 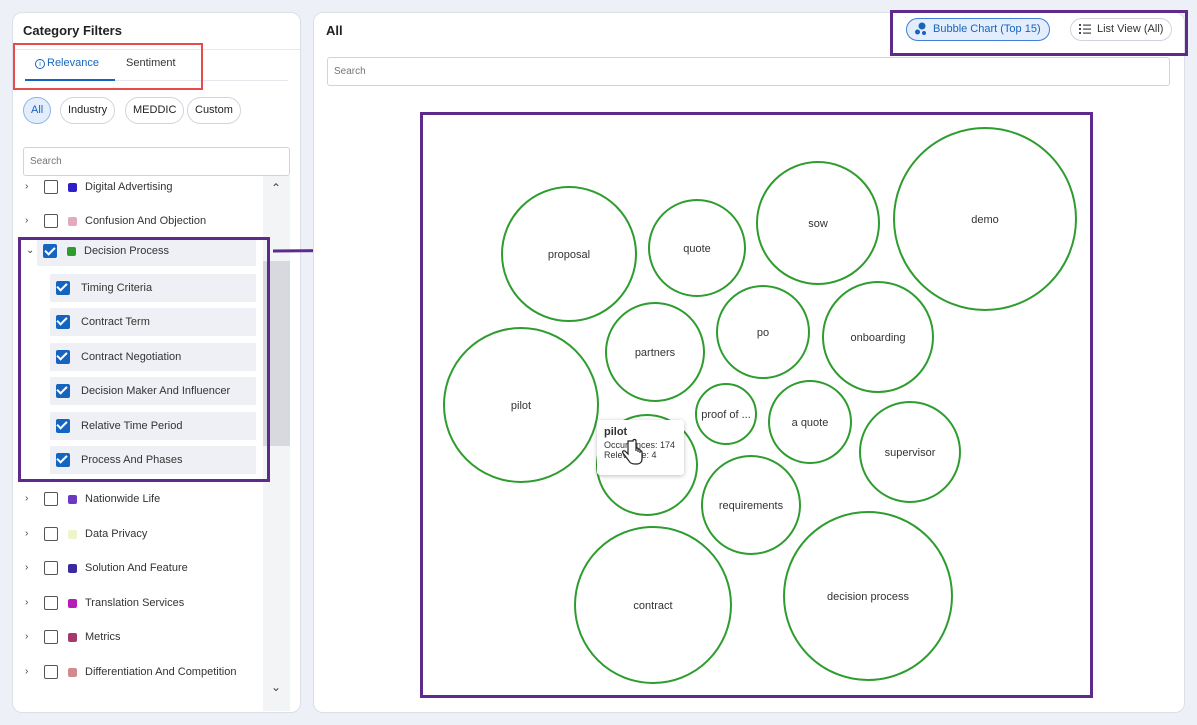 What do you see at coordinates (652, 606) in the screenshot?
I see `bubble-label: contract` at bounding box center [652, 606].